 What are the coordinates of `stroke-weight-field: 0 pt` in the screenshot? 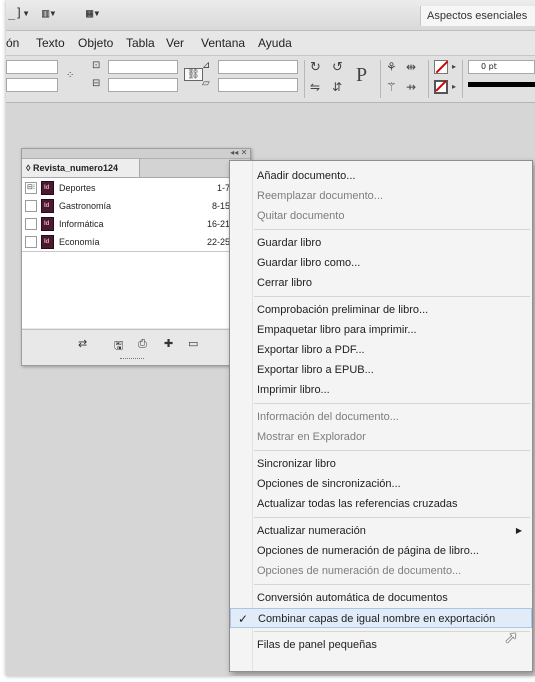 It's located at (501, 67).